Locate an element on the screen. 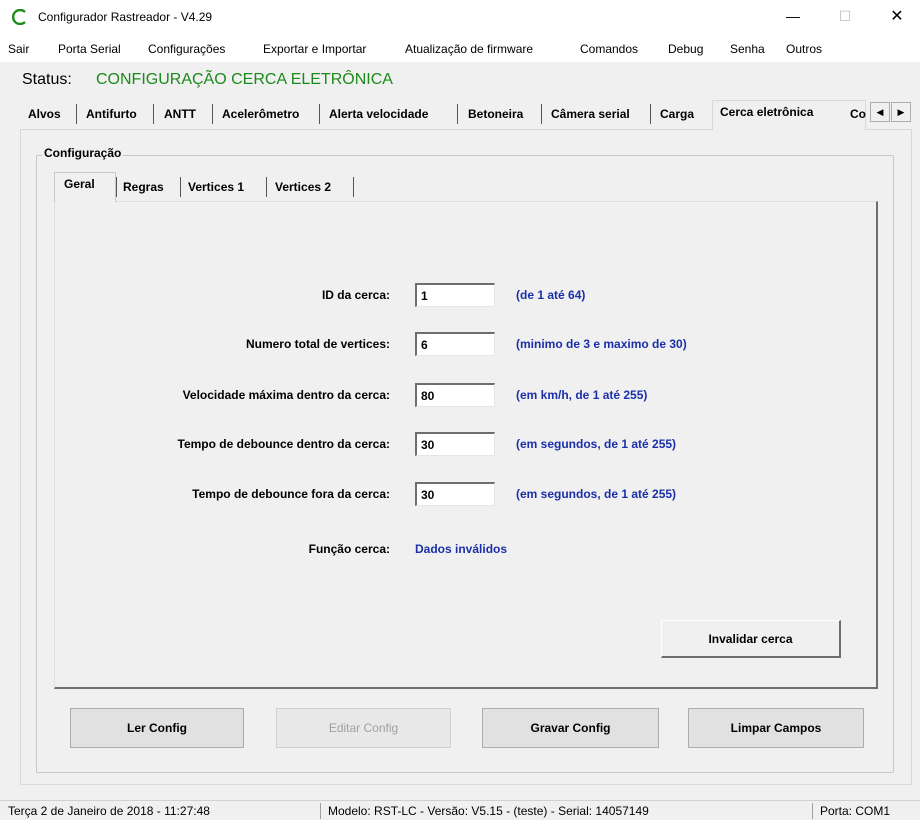 This screenshot has height=820, width=920. menu-outros: Outros is located at coordinates (804, 49).